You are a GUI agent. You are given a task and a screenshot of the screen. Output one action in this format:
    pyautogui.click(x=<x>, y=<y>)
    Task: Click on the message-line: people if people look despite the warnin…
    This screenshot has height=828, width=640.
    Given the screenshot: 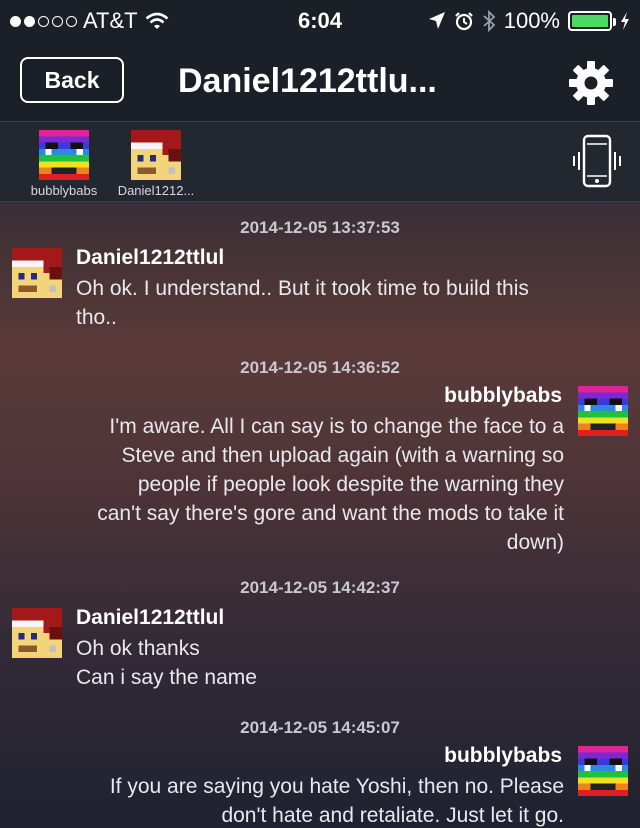 What is the action you would take?
    pyautogui.click(x=350, y=484)
    